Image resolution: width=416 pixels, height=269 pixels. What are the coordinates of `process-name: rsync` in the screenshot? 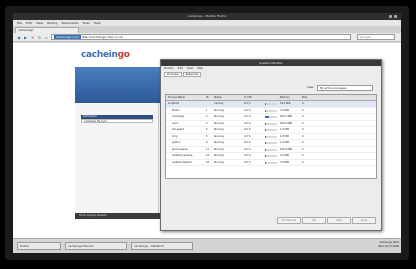 It's located at (175, 123).